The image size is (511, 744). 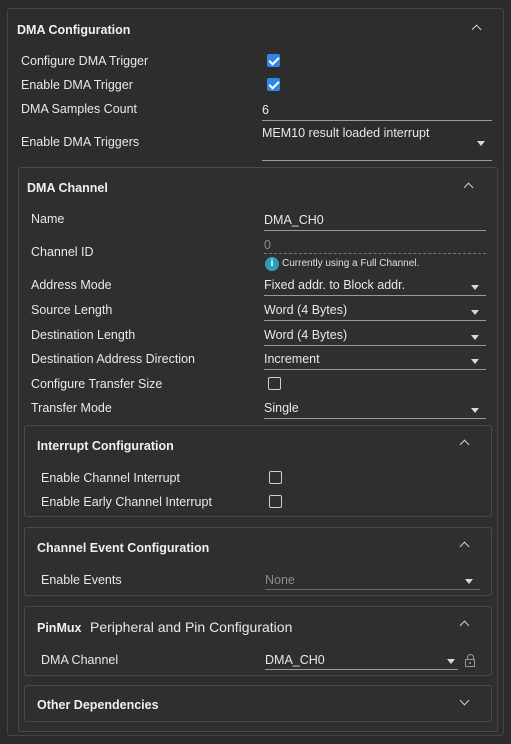 What do you see at coordinates (80, 142) in the screenshot?
I see `enable-dma-triggers-label: Enable DMA Triggers` at bounding box center [80, 142].